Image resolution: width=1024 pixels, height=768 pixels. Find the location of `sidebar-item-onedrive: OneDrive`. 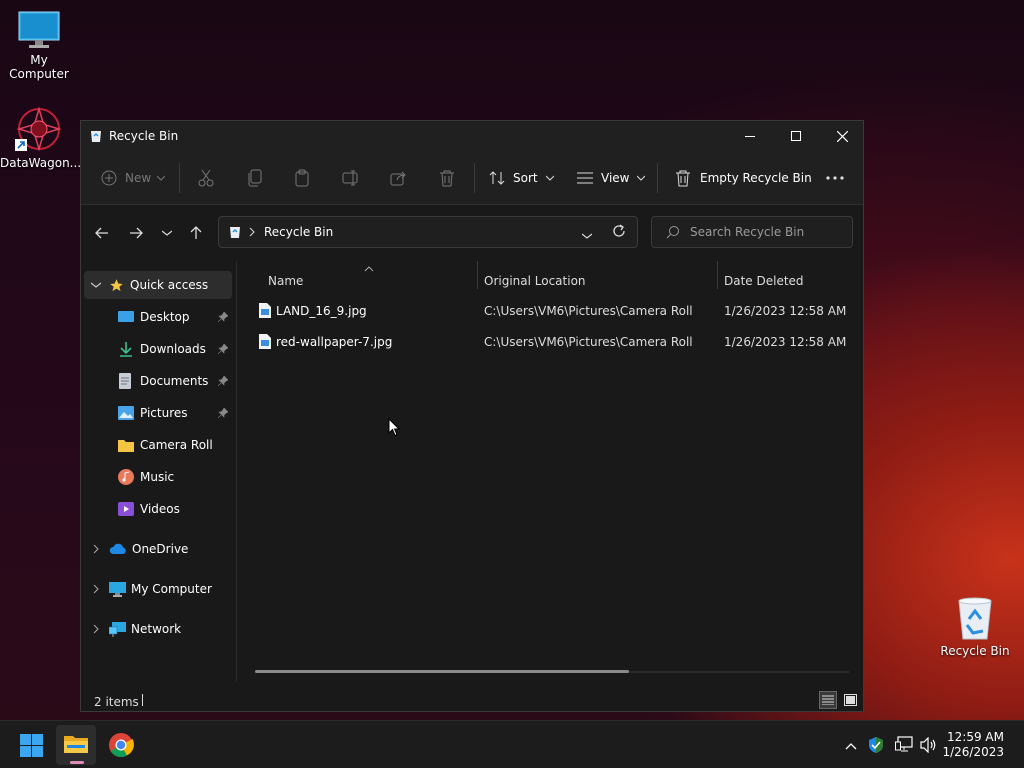

sidebar-item-onedrive: OneDrive is located at coordinates (160, 549).